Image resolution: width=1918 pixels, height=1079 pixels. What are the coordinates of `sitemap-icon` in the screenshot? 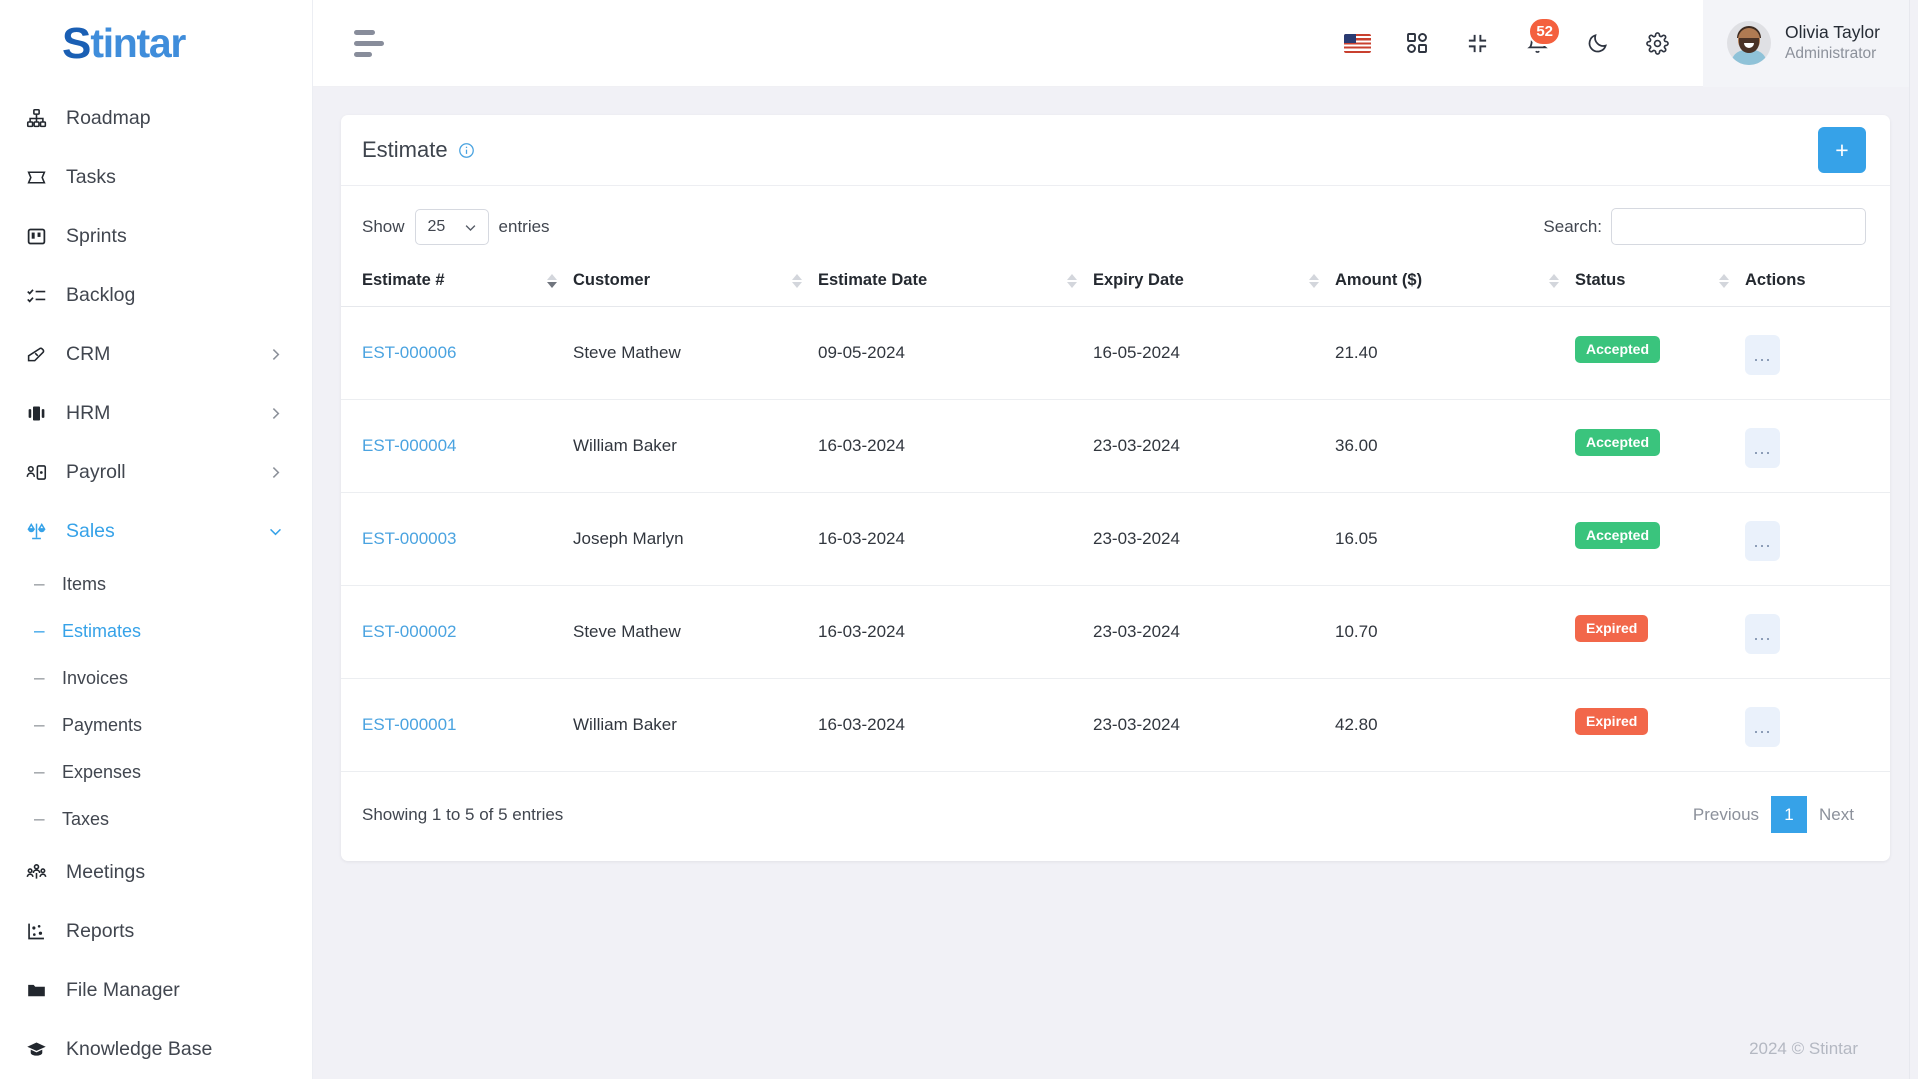 It's located at (43, 118).